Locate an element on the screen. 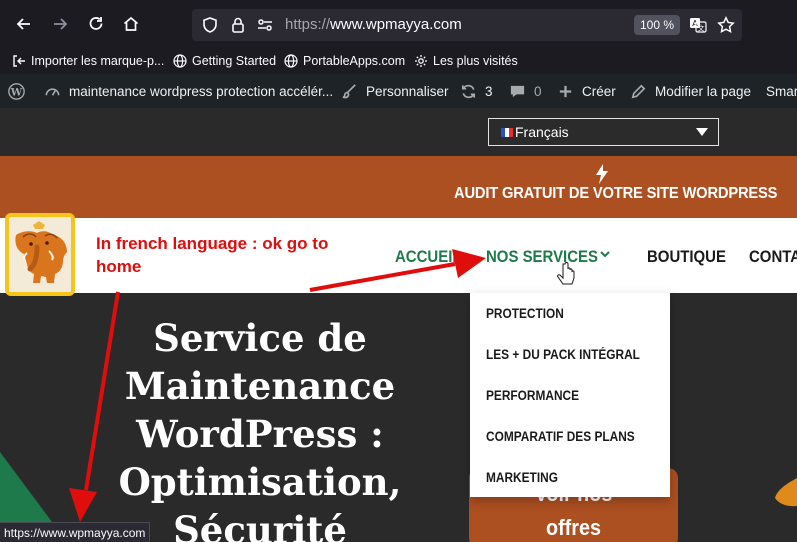 The height and width of the screenshot is (542, 797). menu-nos-services: NOS SERVICES is located at coordinates (542, 257).